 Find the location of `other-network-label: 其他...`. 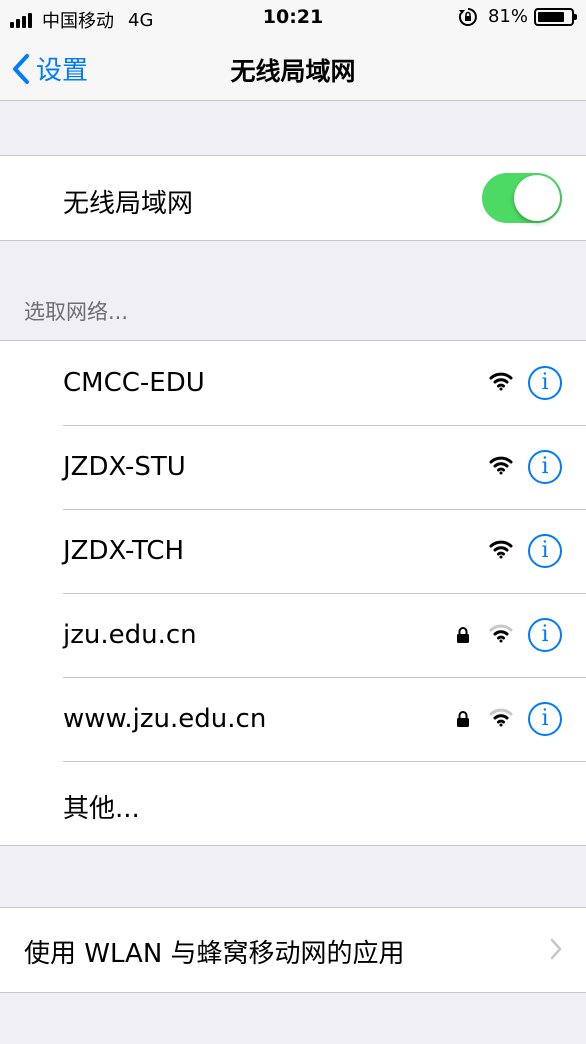

other-network-label: 其他... is located at coordinates (101, 809).